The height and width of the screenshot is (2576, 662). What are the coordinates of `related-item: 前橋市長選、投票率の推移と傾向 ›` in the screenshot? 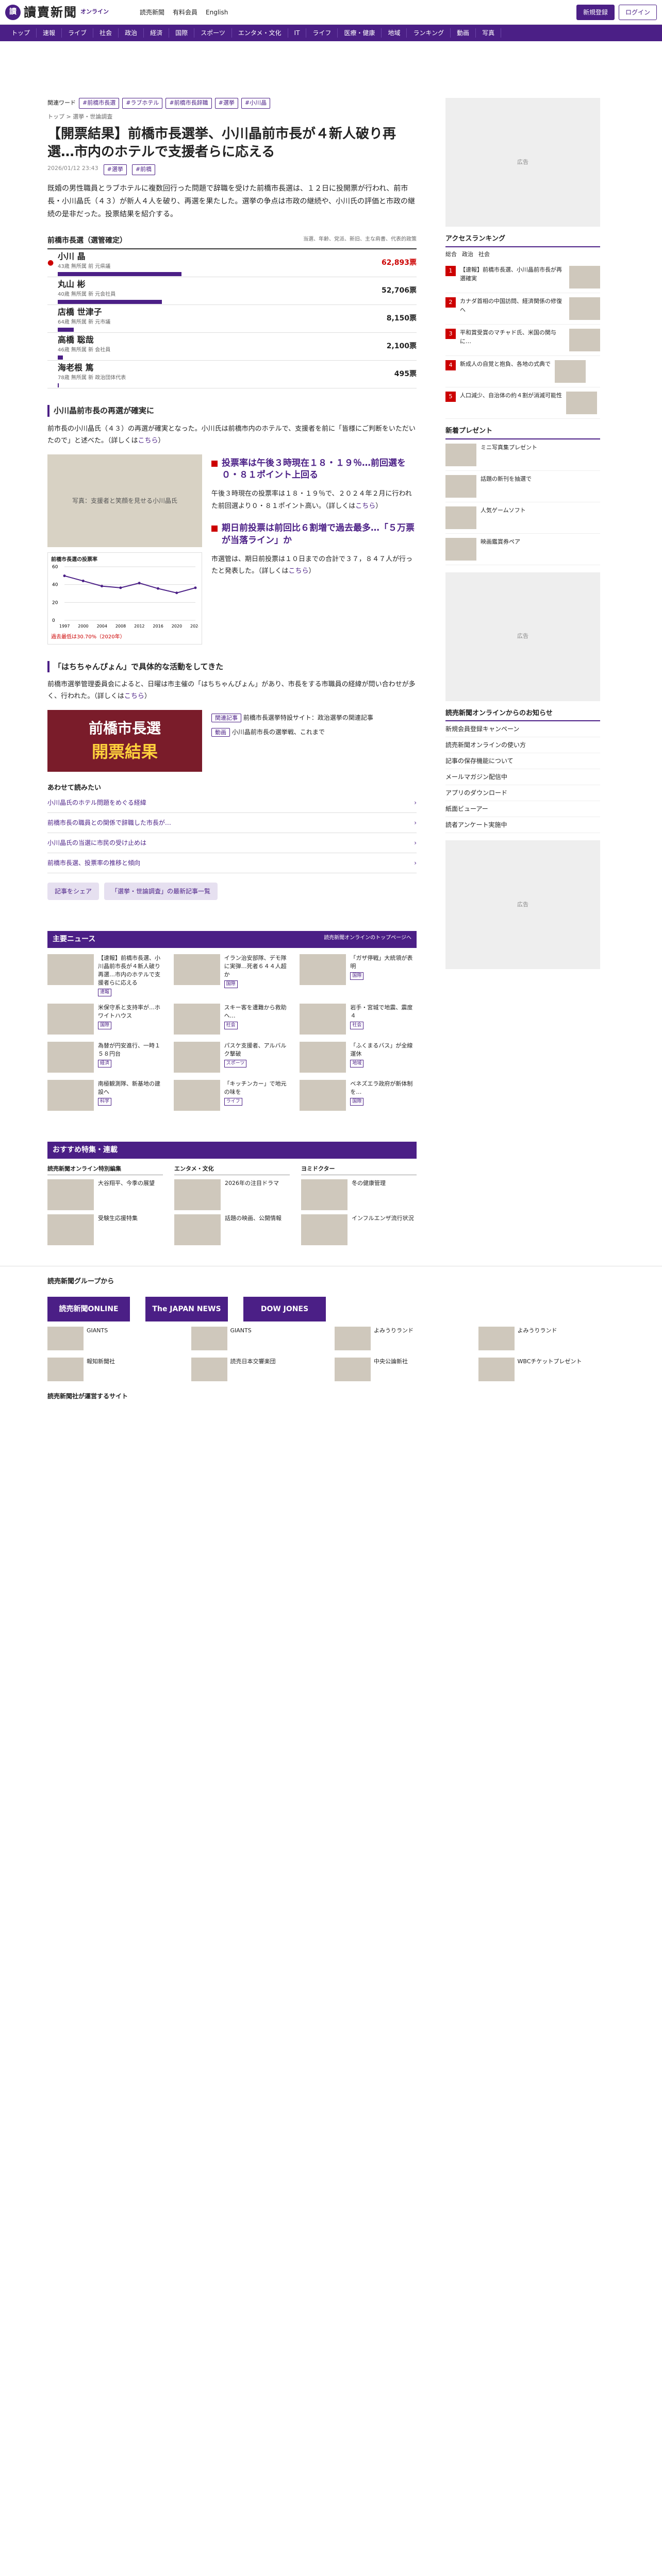 It's located at (232, 863).